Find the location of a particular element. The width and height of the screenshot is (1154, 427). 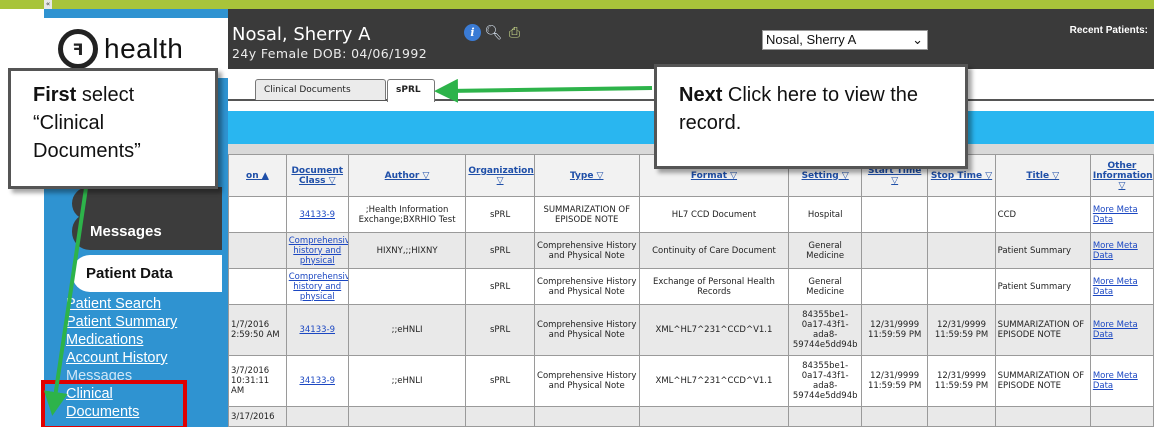

cell-date: 1/7/2016 2:59:50 AM is located at coordinates (257, 330).